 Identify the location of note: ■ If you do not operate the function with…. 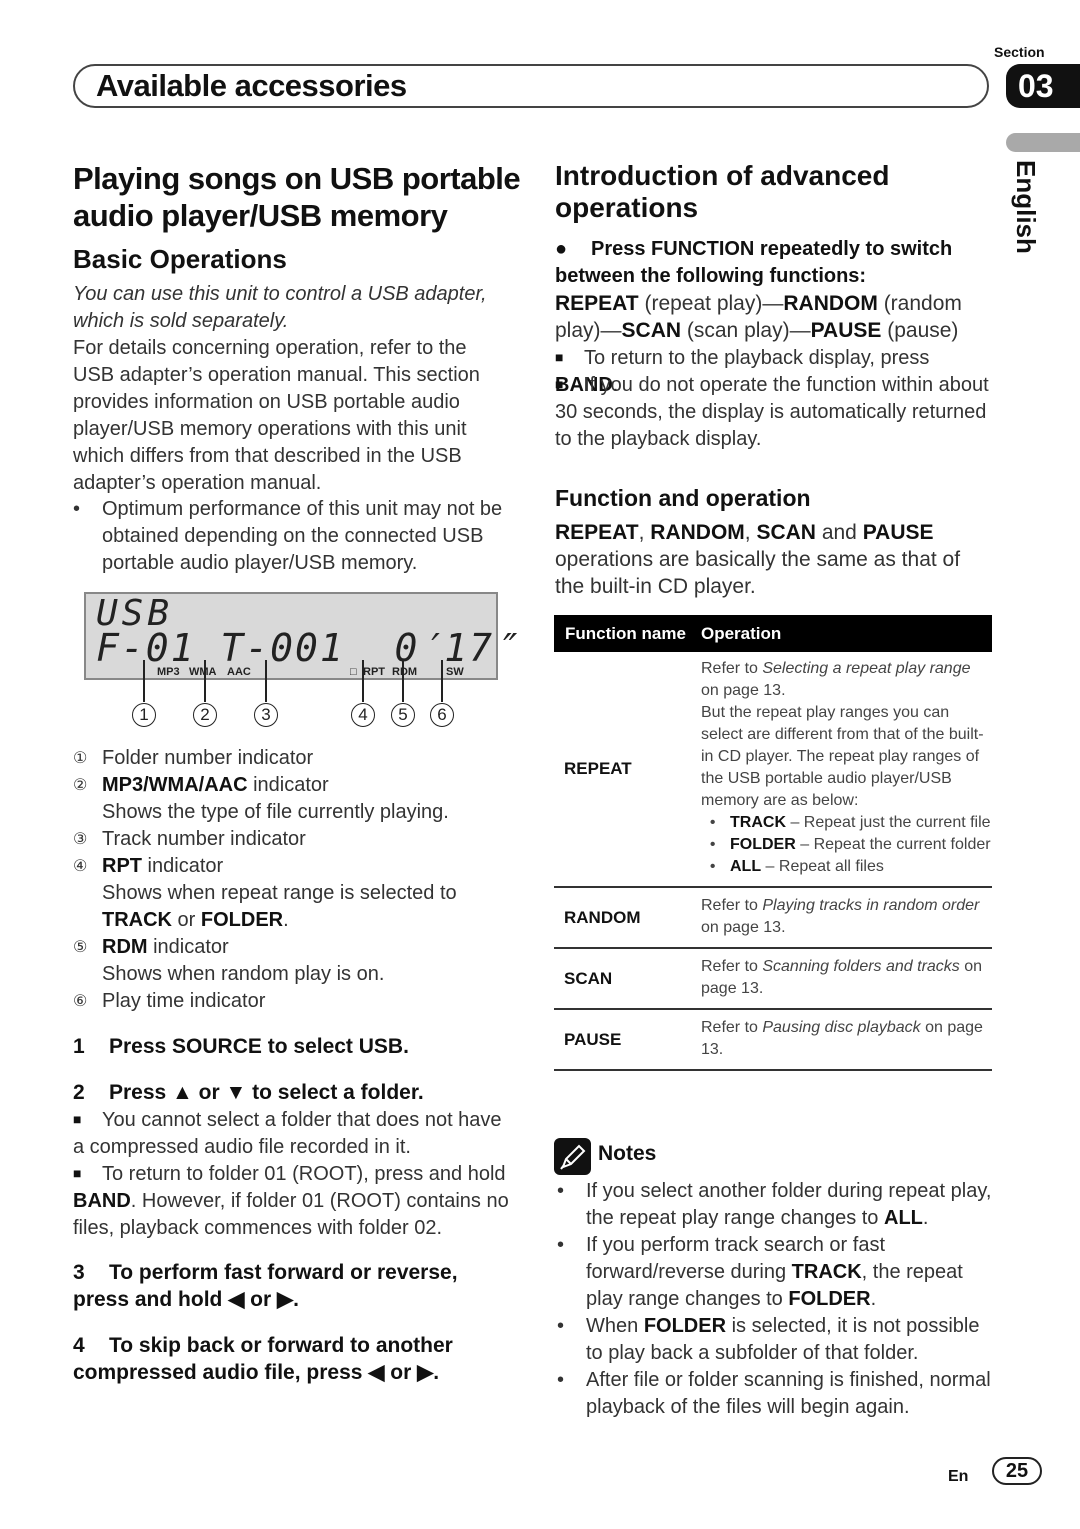
(775, 412).